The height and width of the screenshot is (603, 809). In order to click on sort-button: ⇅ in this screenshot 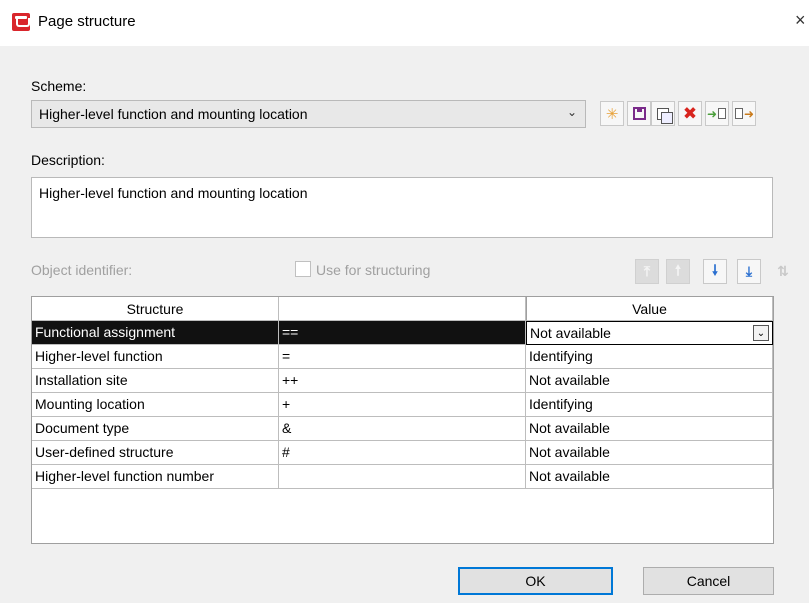, I will do `click(783, 271)`.